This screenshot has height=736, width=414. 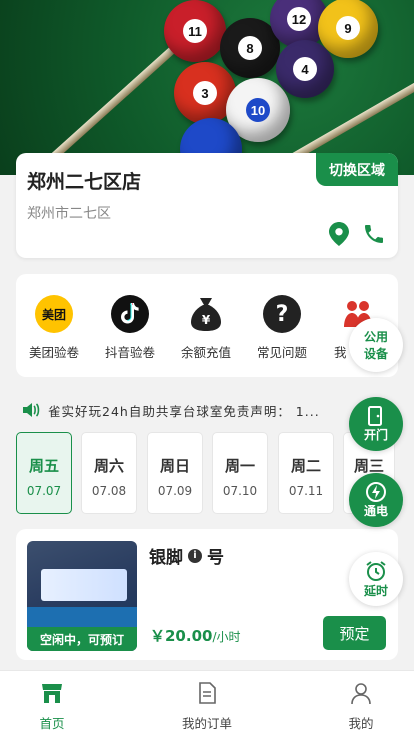 What do you see at coordinates (361, 723) in the screenshot?
I see `tab-label: 我的` at bounding box center [361, 723].